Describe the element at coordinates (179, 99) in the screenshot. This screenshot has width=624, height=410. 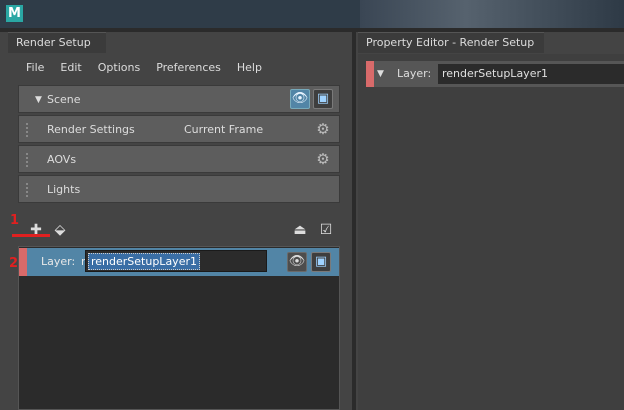
I see `scene-row: ▼ Scene 👁 ▣` at that location.